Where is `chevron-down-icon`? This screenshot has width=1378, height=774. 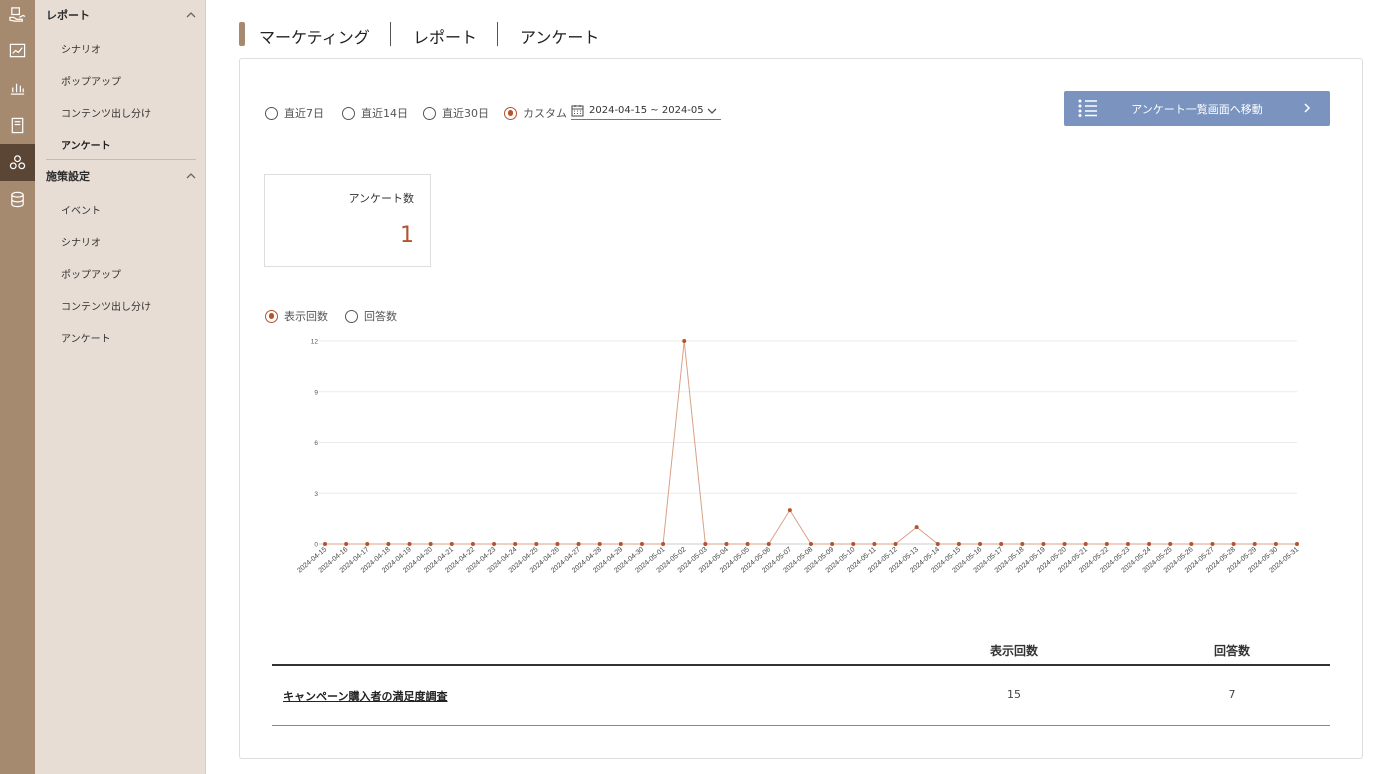
chevron-down-icon is located at coordinates (712, 111).